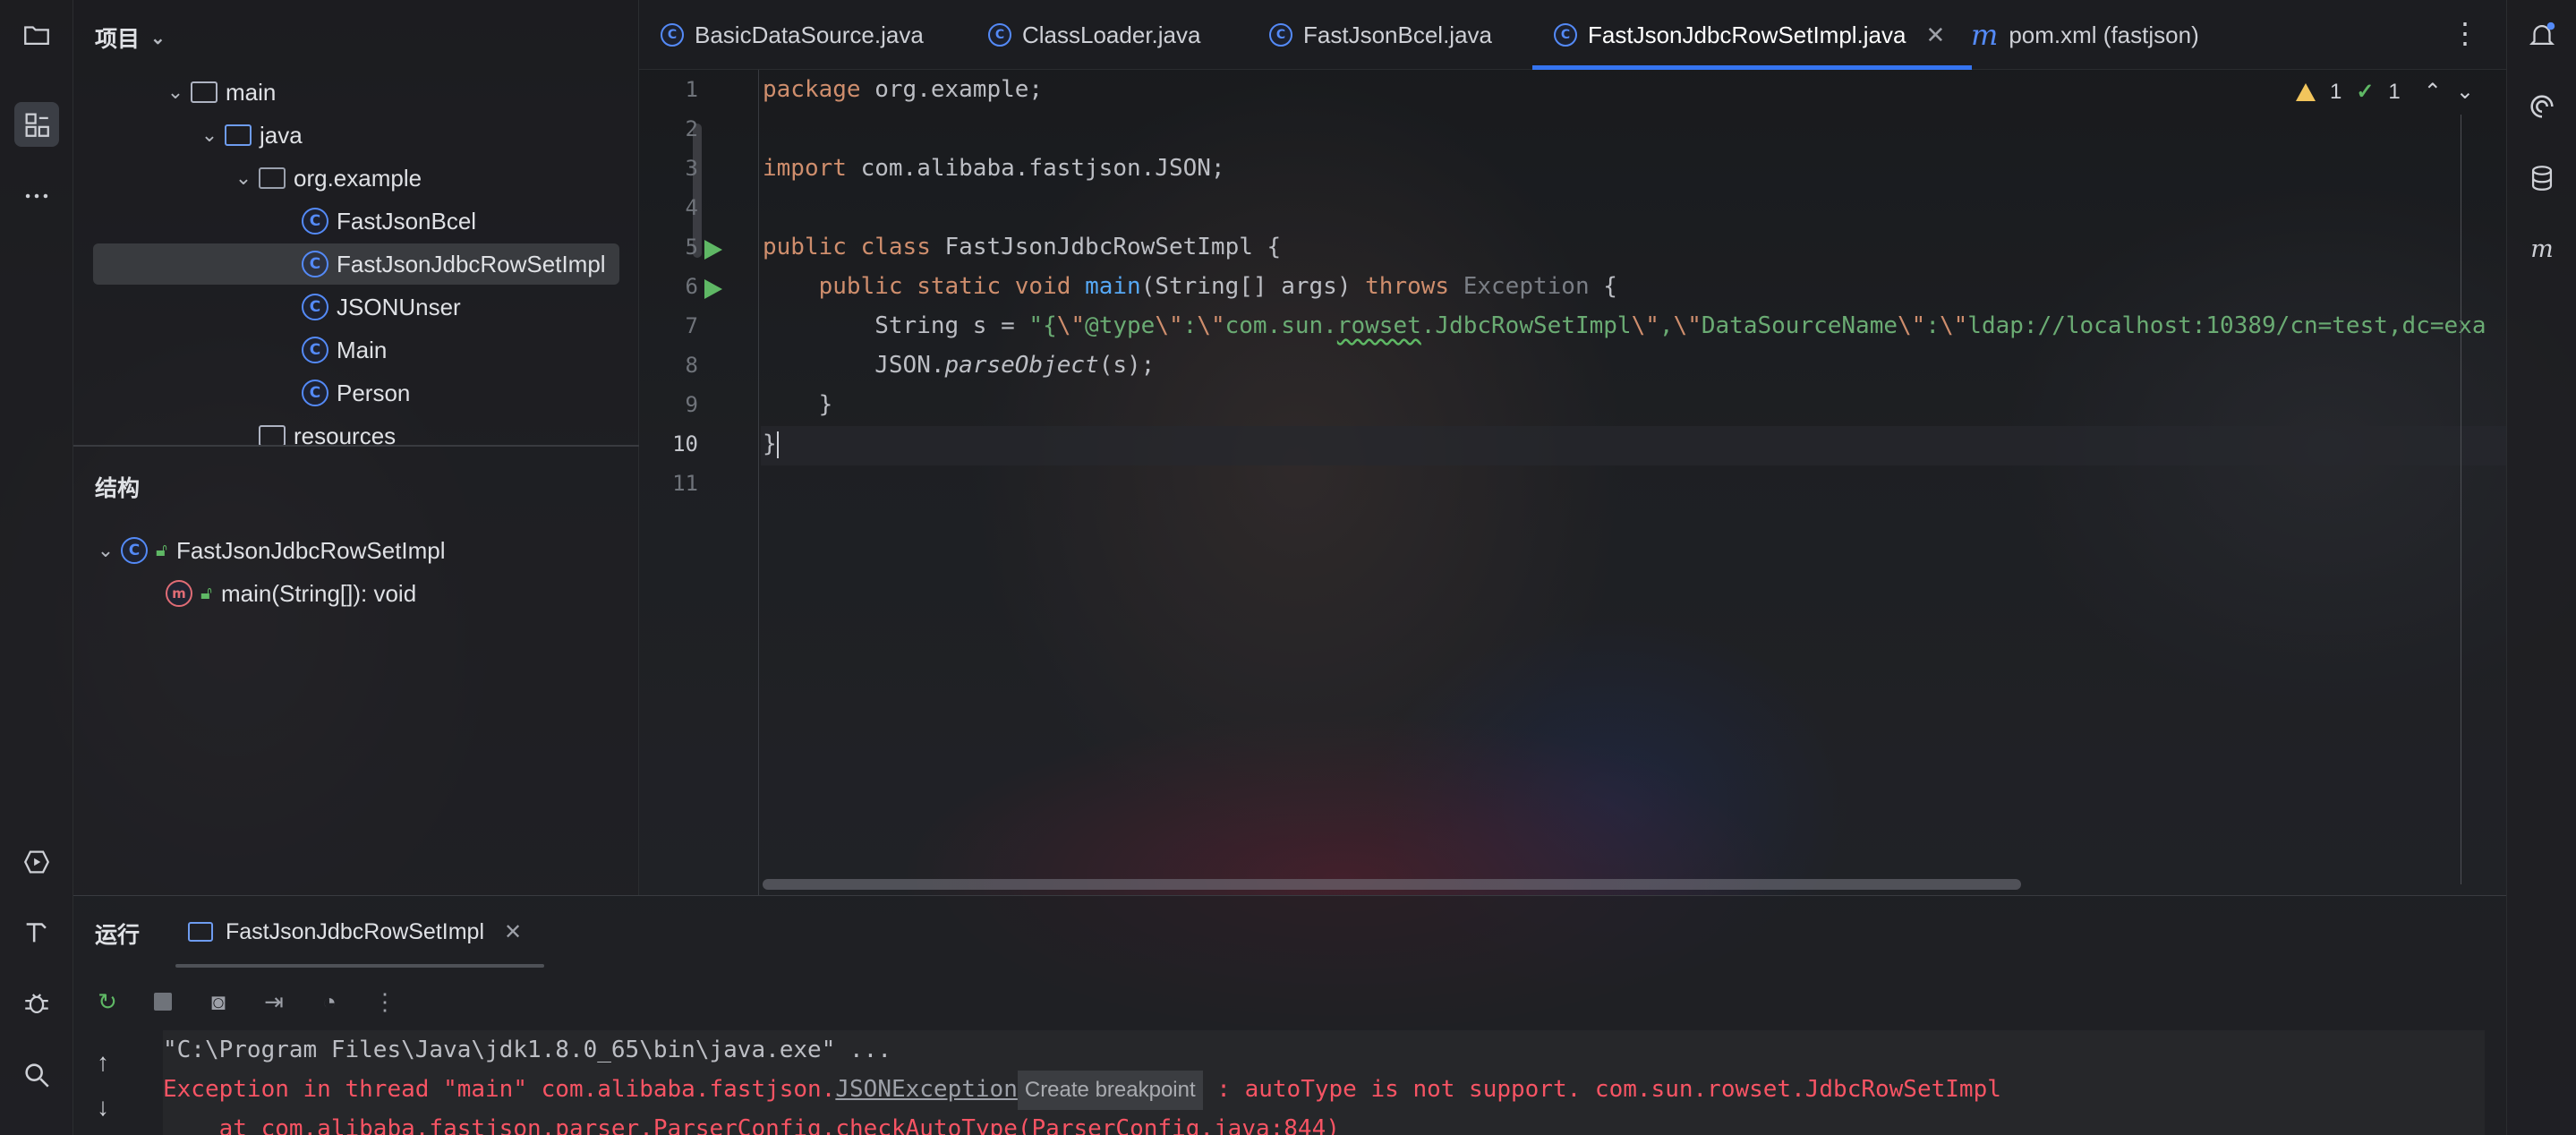 The image size is (2576, 1135). Describe the element at coordinates (1378, 325) in the screenshot. I see `code-token: rowset` at that location.